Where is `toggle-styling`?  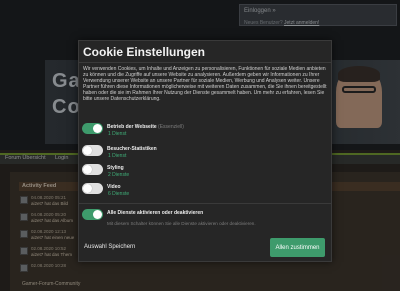
toggle-styling is located at coordinates (92, 169).